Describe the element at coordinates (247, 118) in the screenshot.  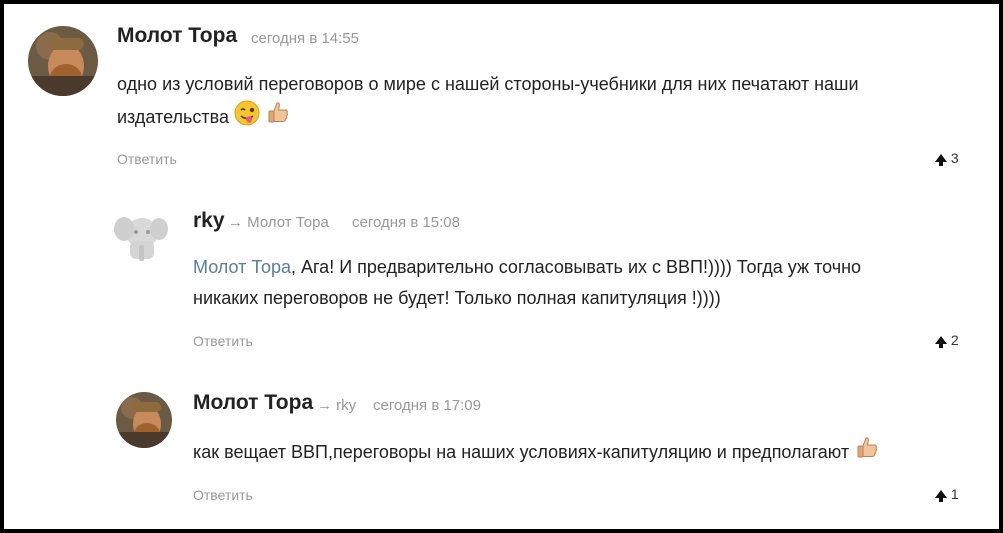
I see `winking-tongue-emoji-icon` at that location.